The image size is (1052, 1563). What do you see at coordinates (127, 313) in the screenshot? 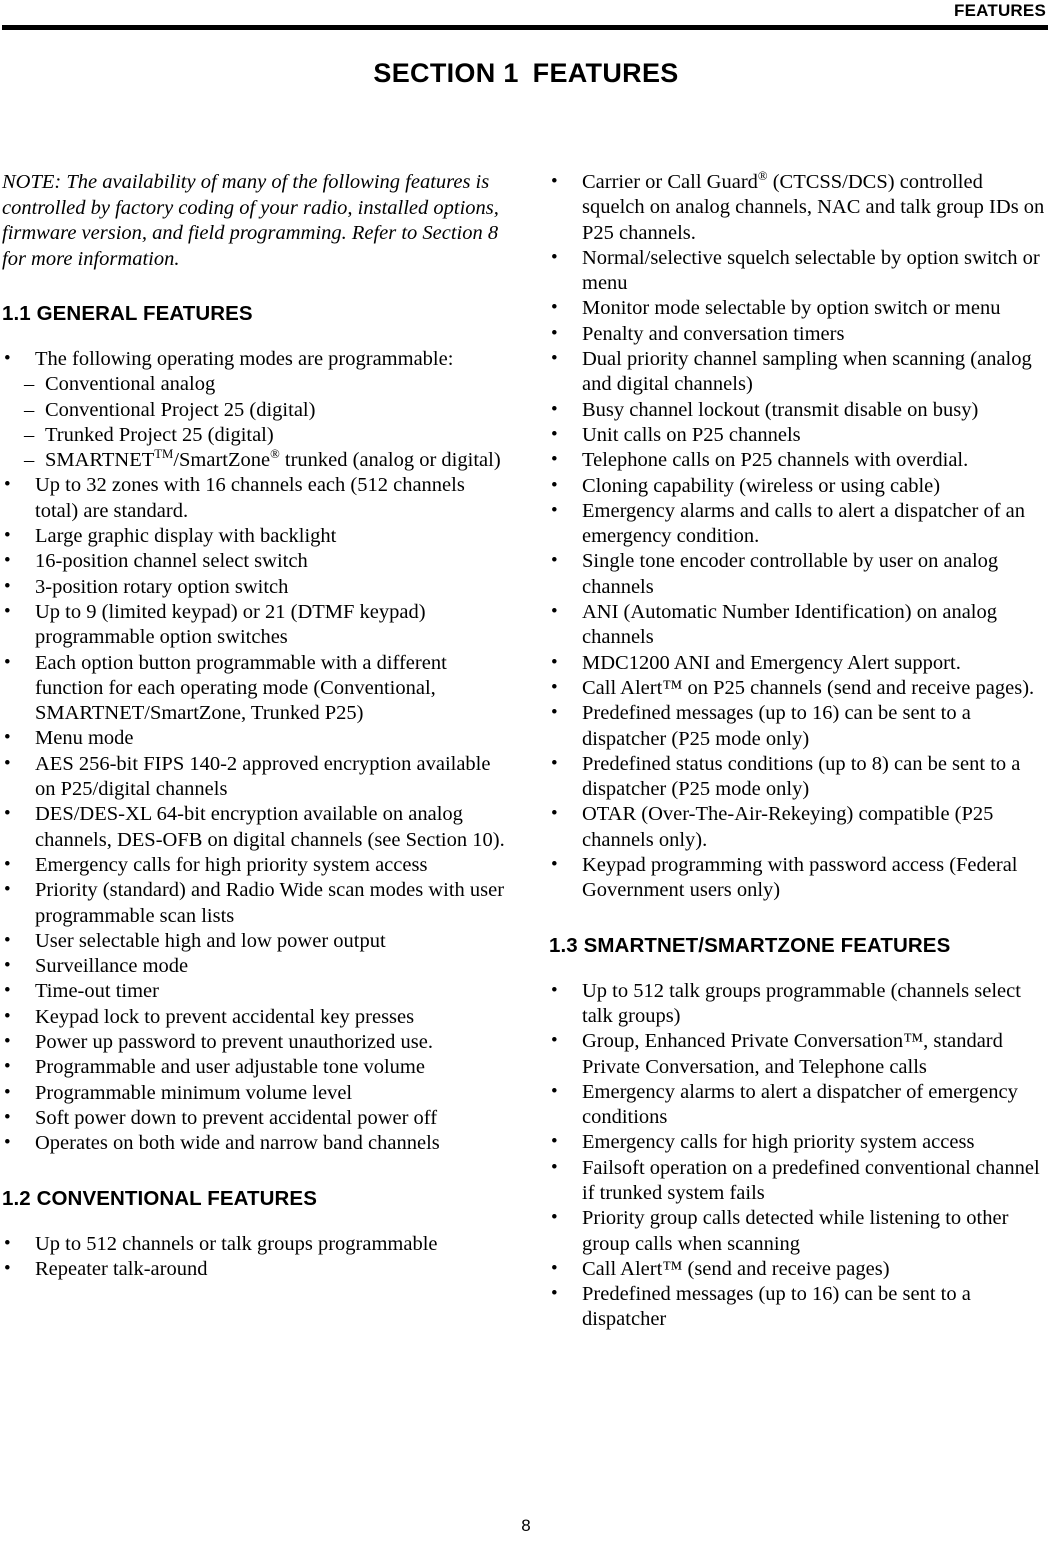
I see `heading-general-features: 1.1 GENERAL FEATURES` at bounding box center [127, 313].